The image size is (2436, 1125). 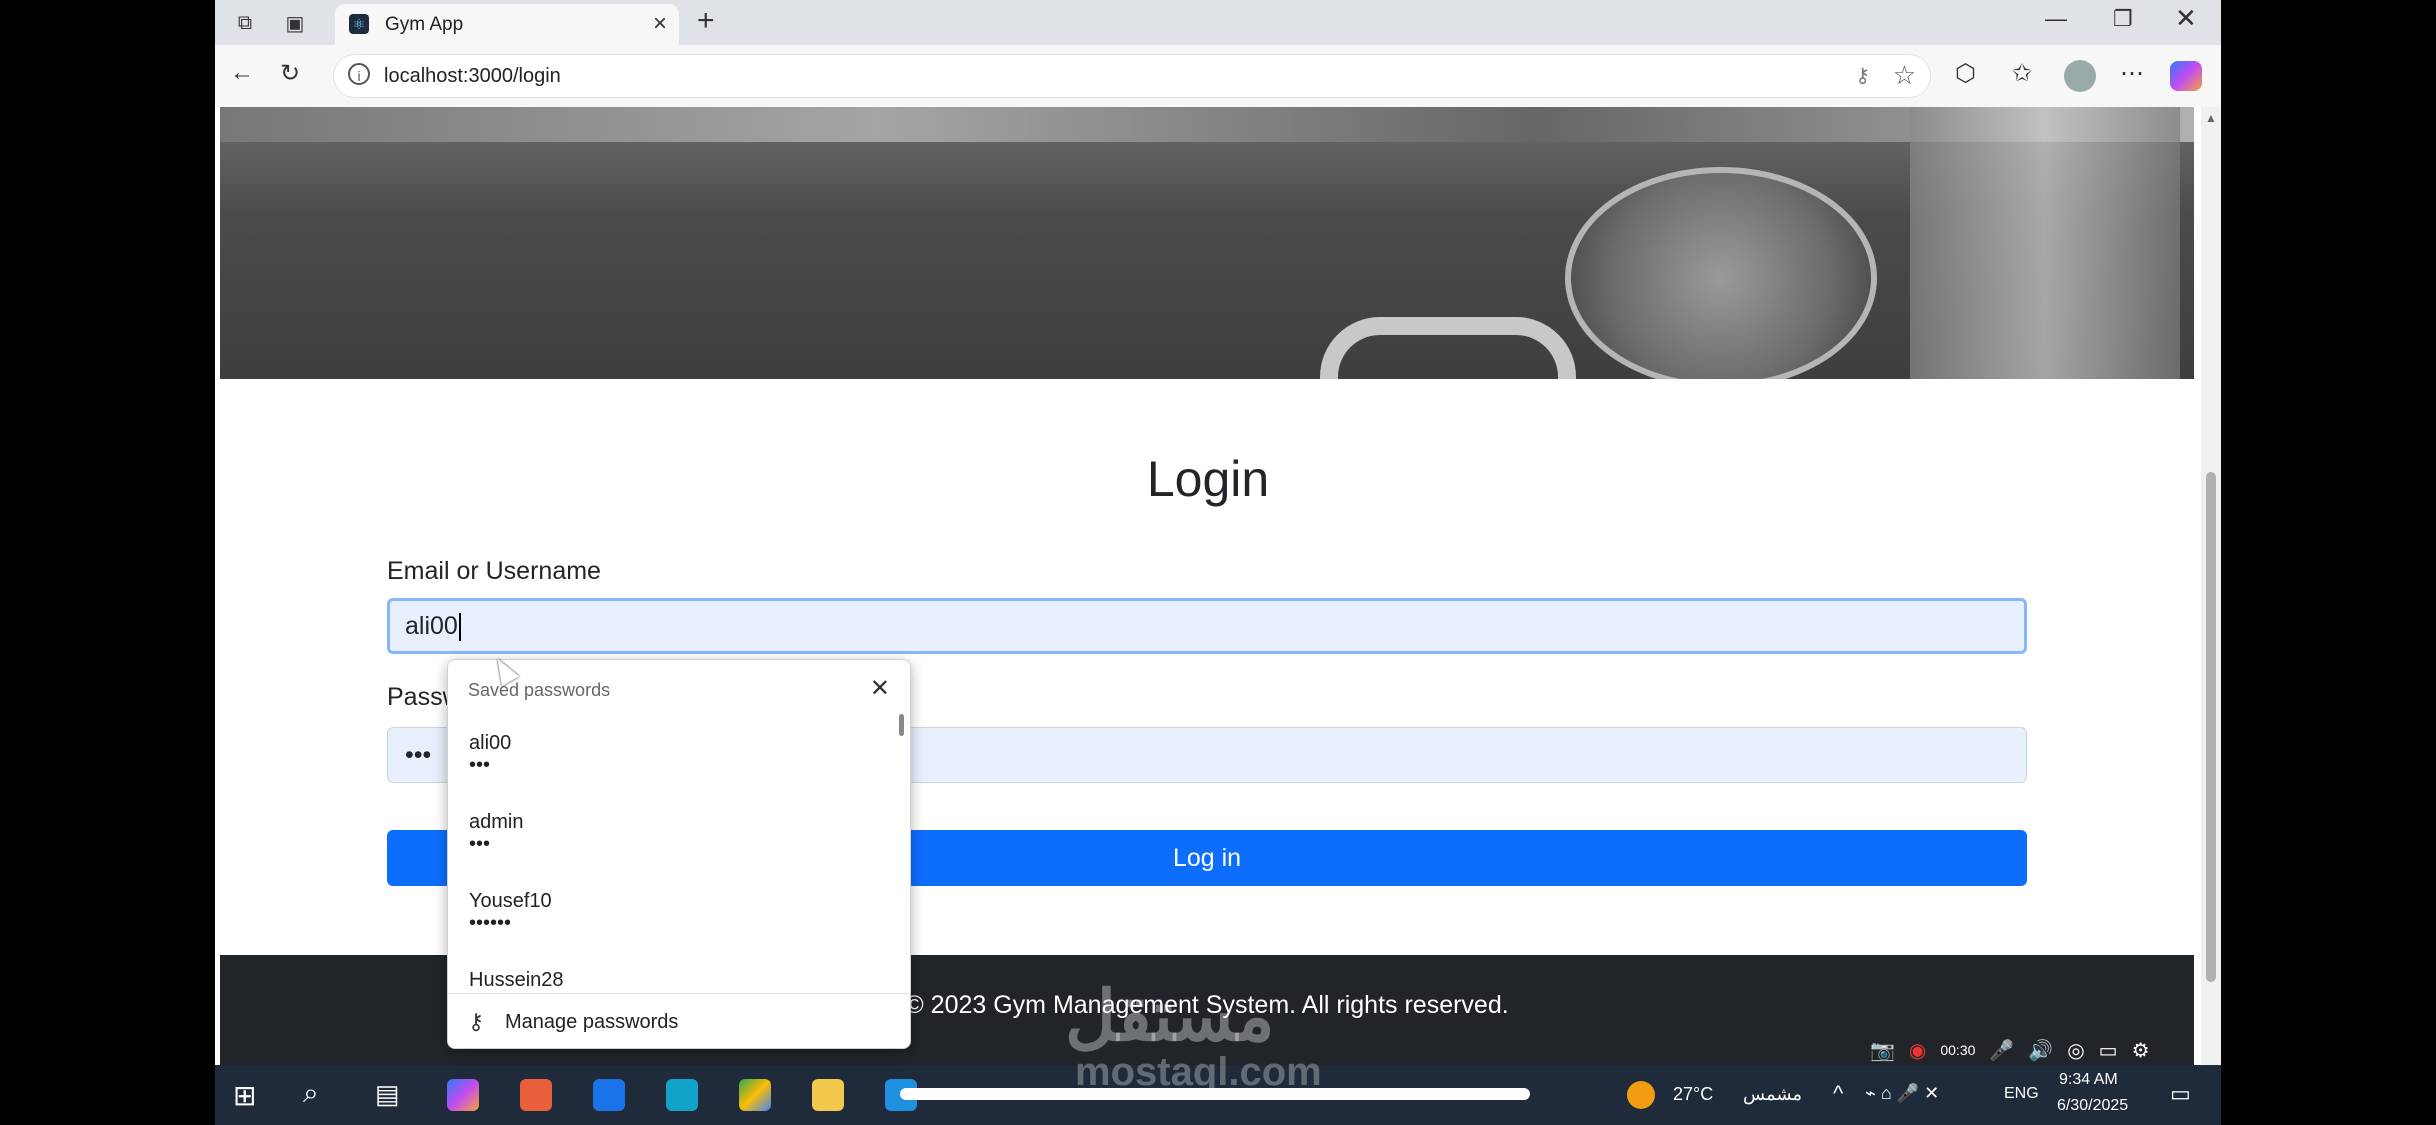 I want to click on close-popup-icon: ✕, so click(x=880, y=688).